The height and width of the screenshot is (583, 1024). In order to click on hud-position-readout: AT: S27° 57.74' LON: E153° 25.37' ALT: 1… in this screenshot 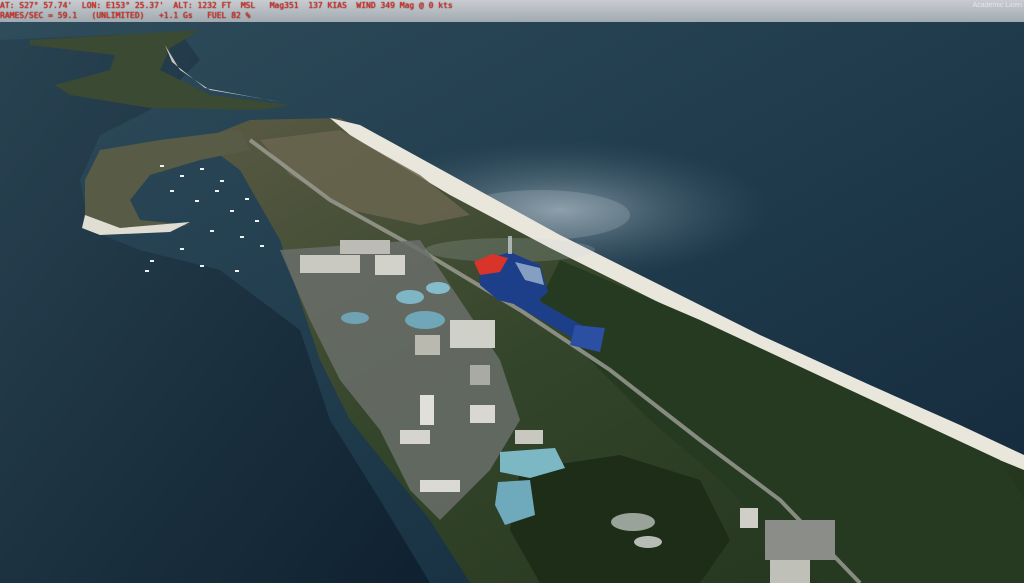, I will do `click(226, 5)`.